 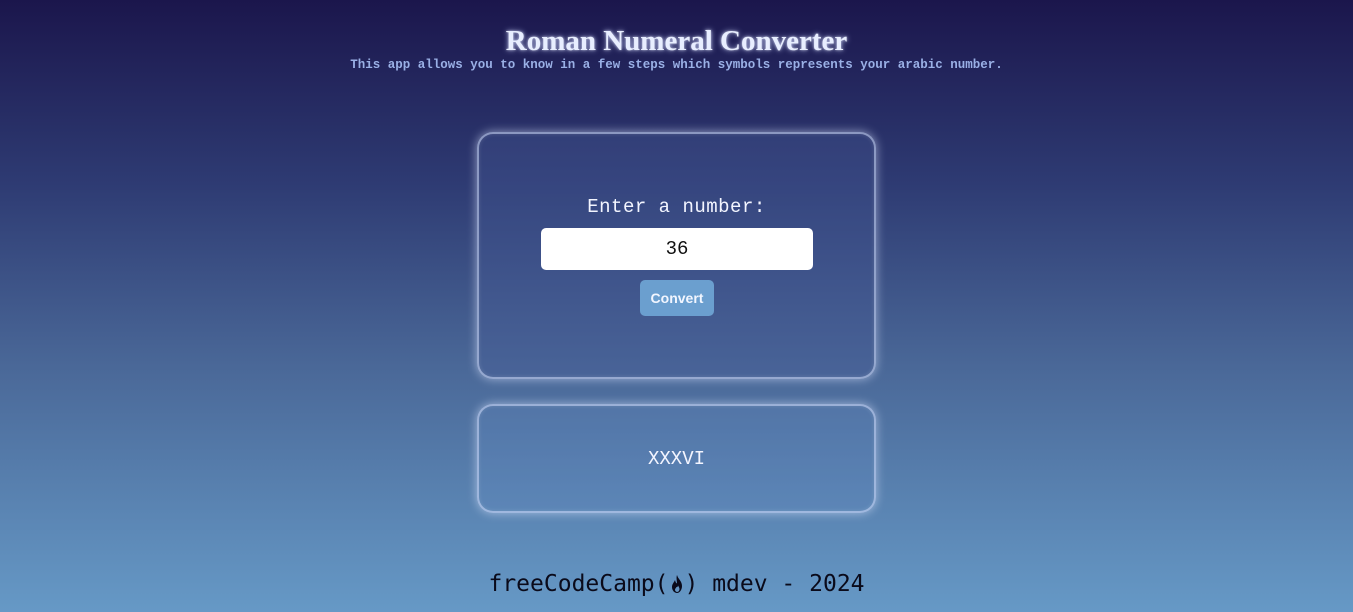 I want to click on page-title: Roman Numeral Converter, so click(x=676, y=41).